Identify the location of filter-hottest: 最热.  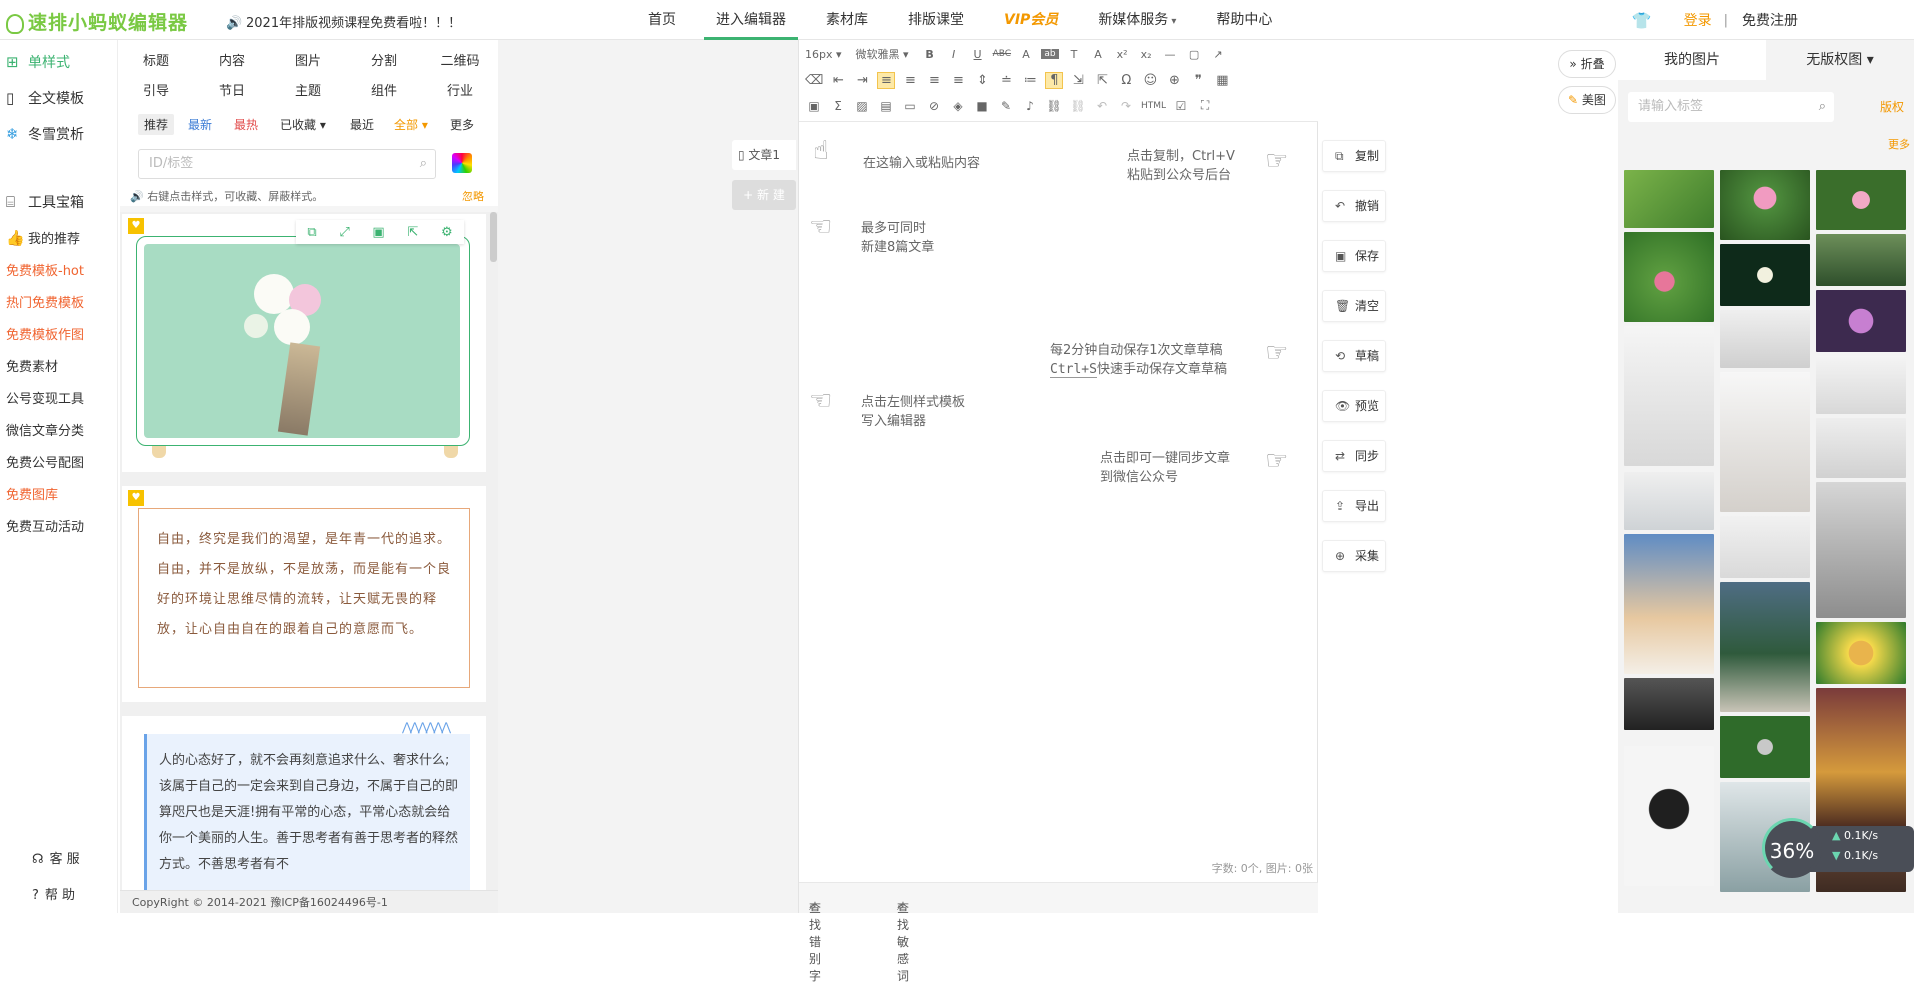
(246, 124).